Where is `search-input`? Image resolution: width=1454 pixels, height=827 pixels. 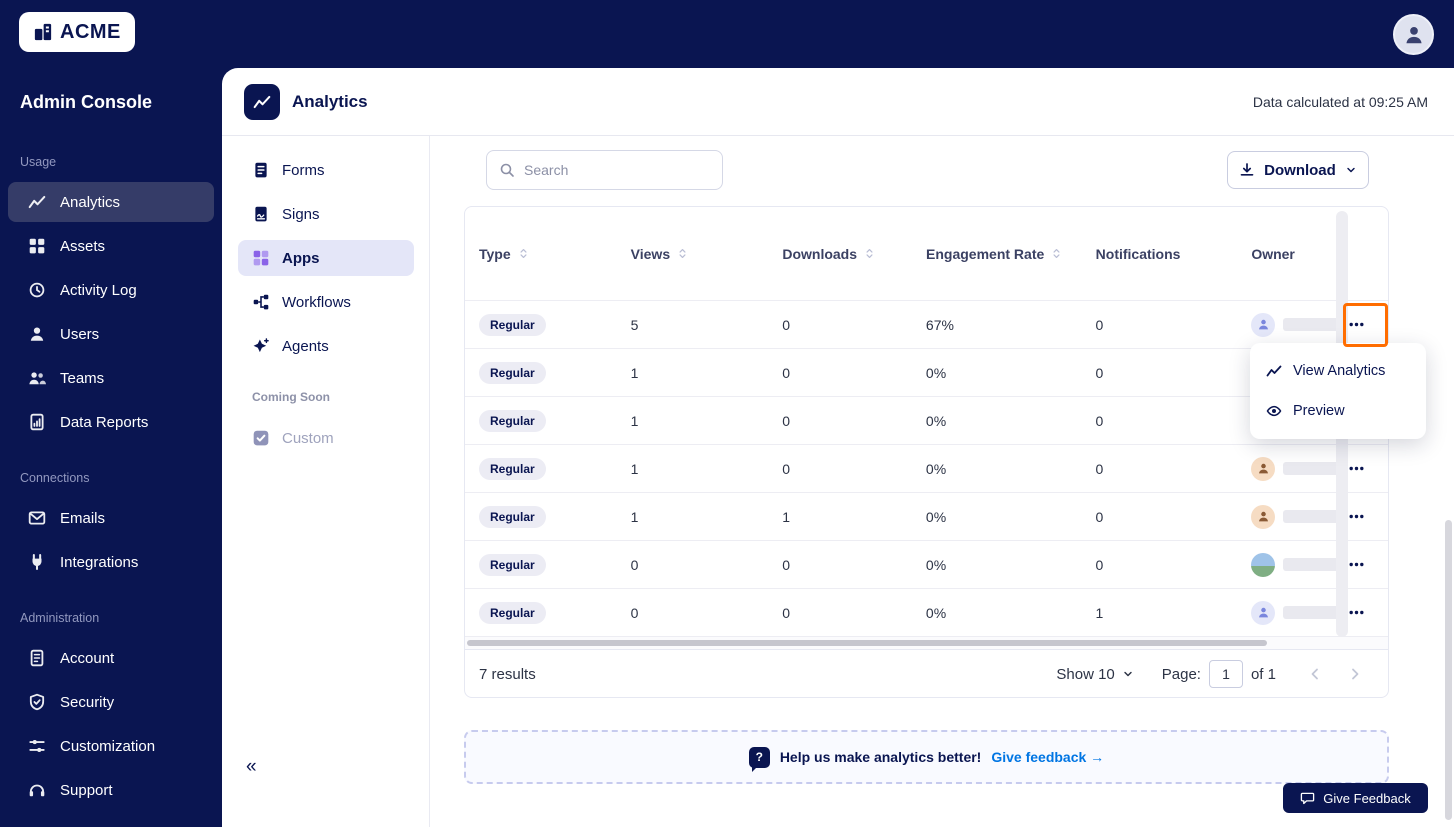
search-input is located at coordinates (623, 170).